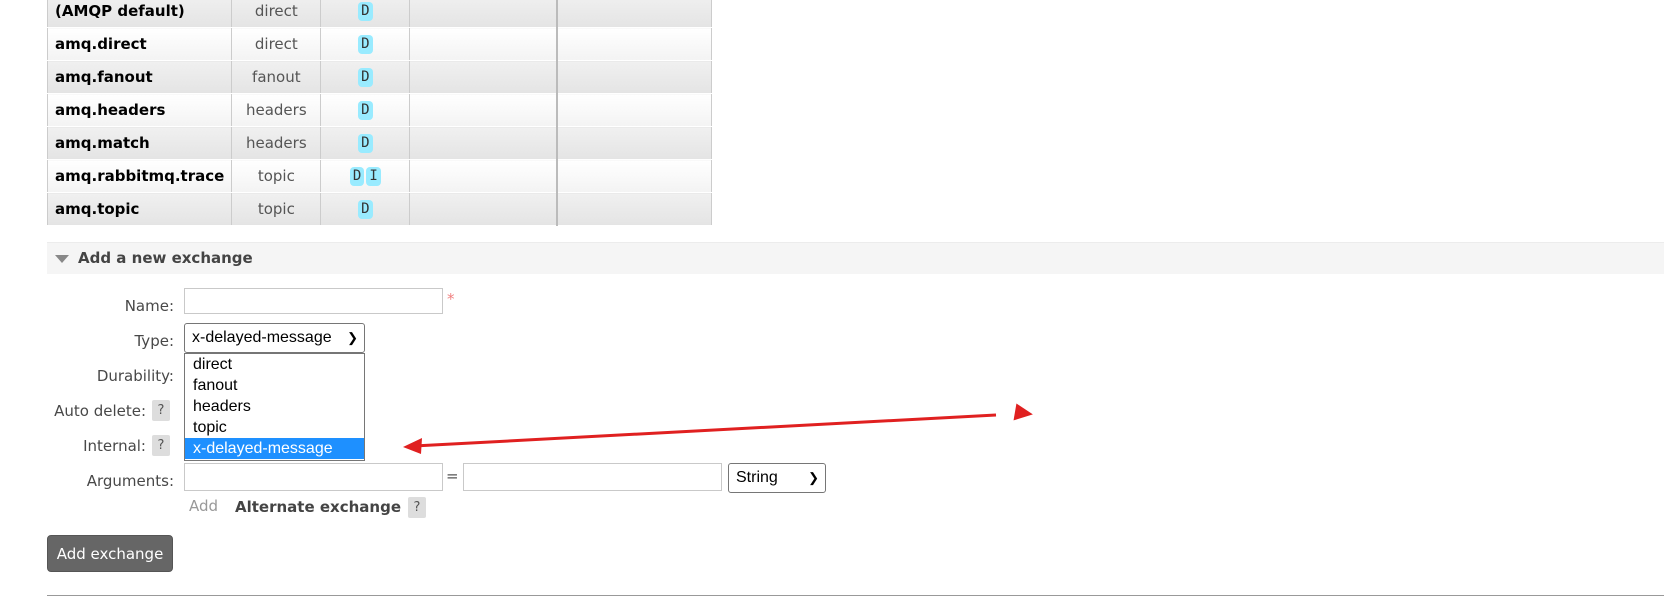 This screenshot has width=1664, height=602. I want to click on annotation-arrow-icon, so click(718, 428).